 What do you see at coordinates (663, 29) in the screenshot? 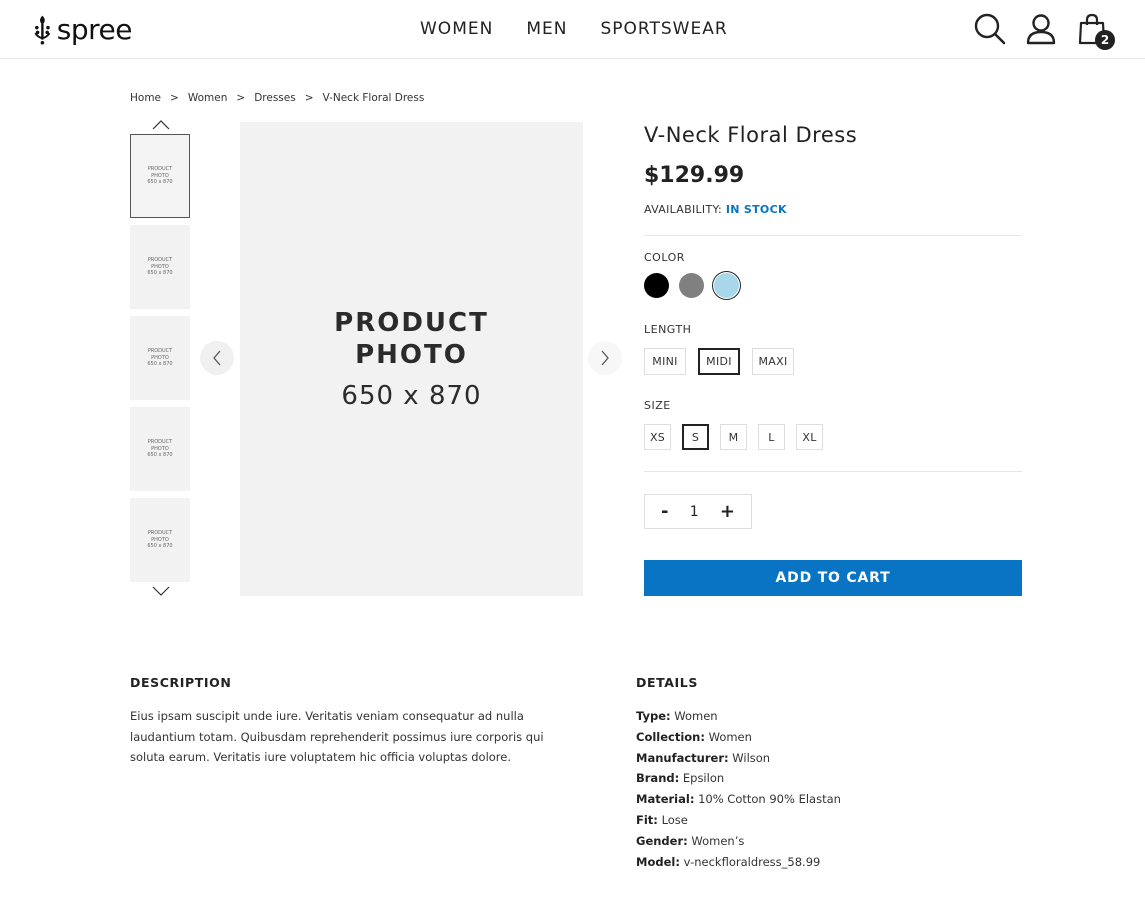
I see `nav-item-sportswear: SPORTSWEAR` at bounding box center [663, 29].